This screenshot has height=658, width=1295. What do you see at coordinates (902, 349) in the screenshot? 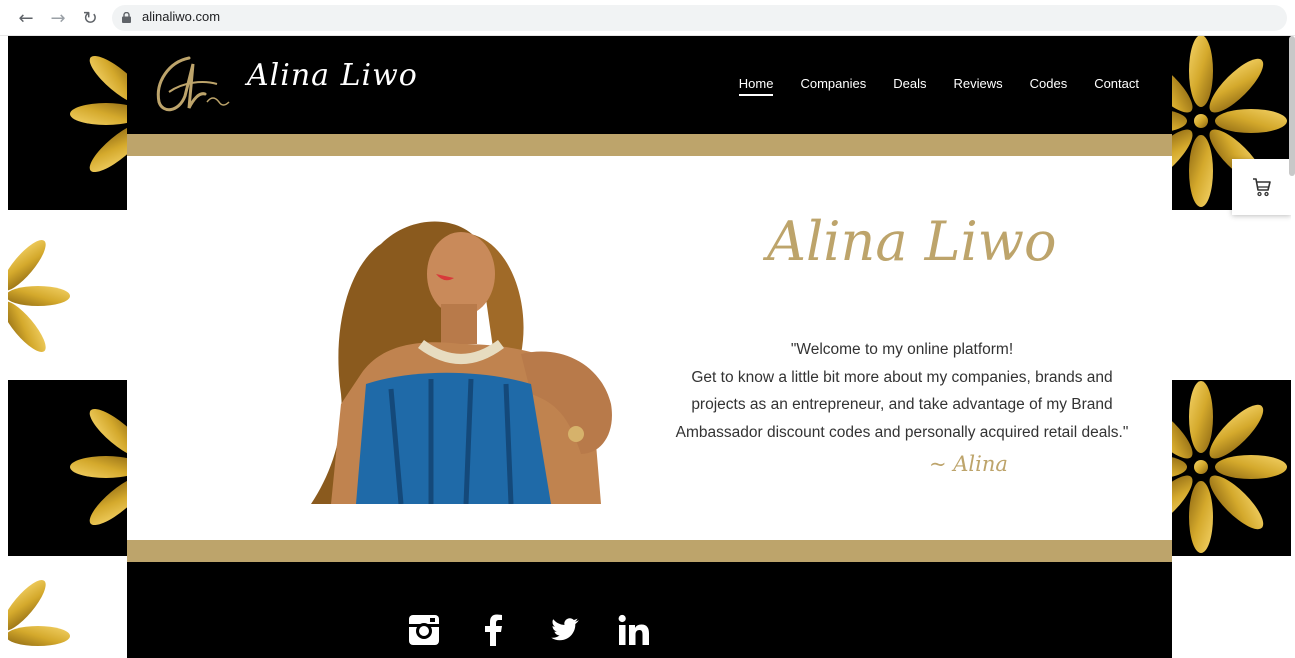
I see `quote-line: "Welcome to my online platform!` at bounding box center [902, 349].